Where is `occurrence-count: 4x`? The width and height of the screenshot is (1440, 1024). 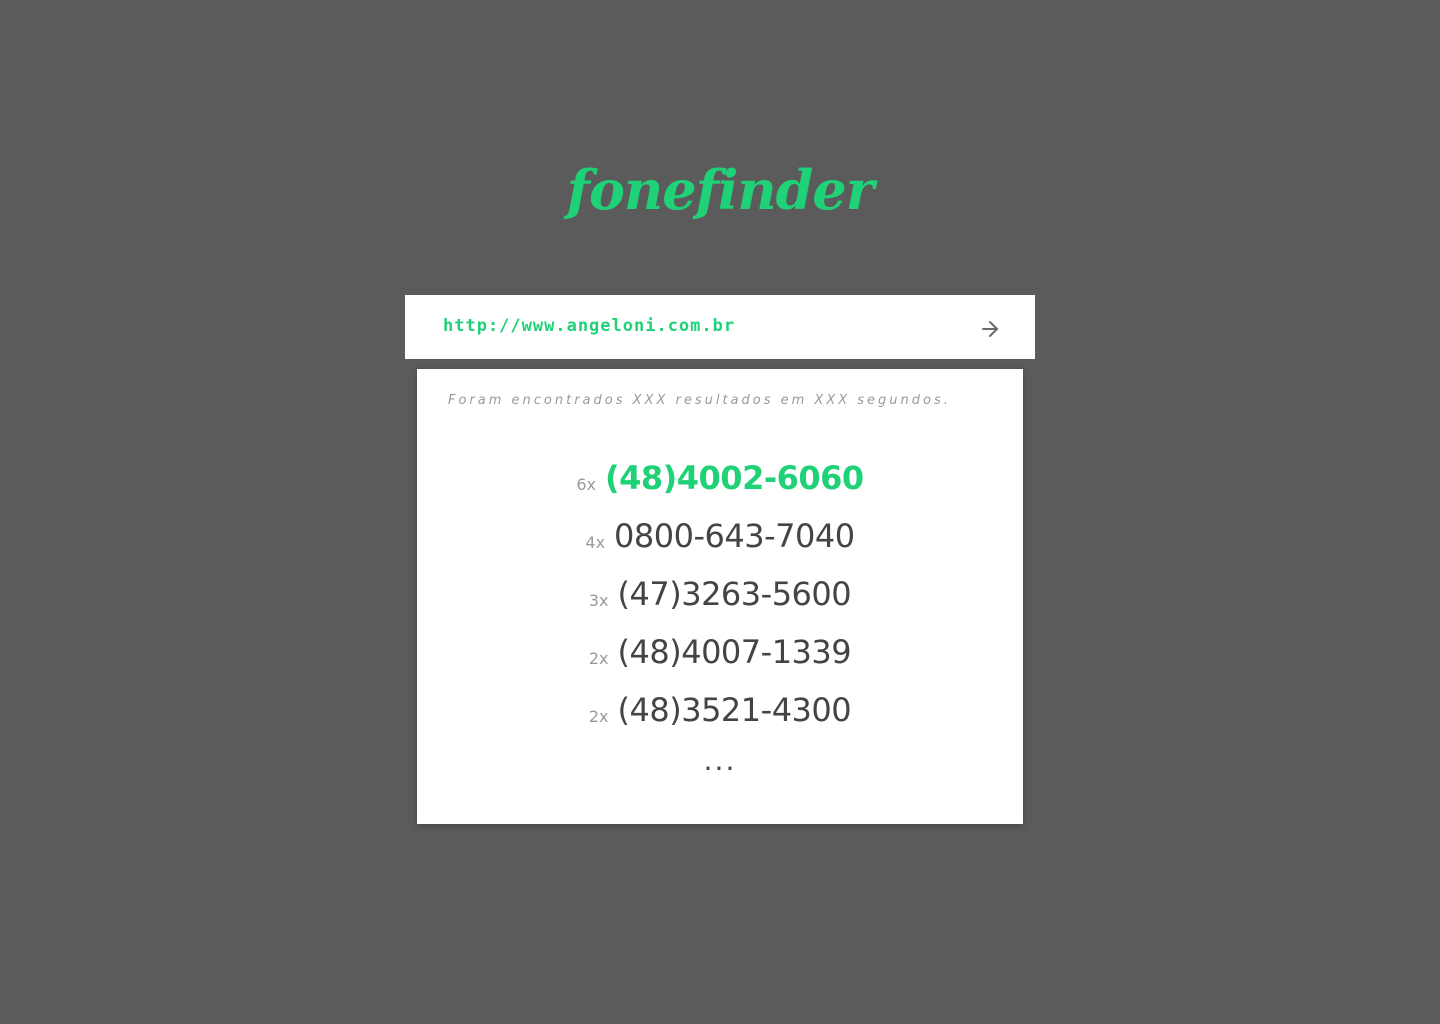
occurrence-count: 4x is located at coordinates (595, 542).